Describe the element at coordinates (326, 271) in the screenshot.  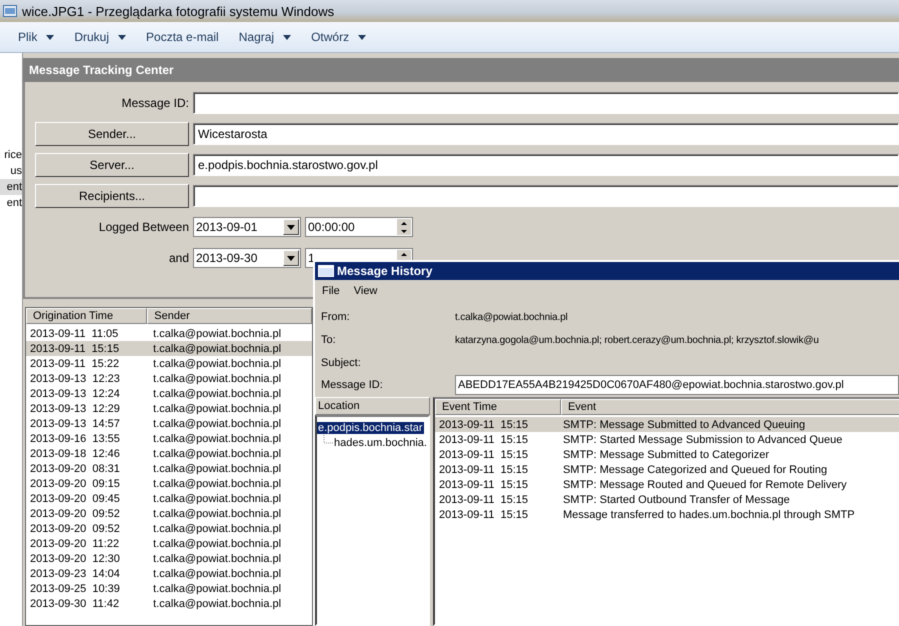
I see `window-icon` at that location.